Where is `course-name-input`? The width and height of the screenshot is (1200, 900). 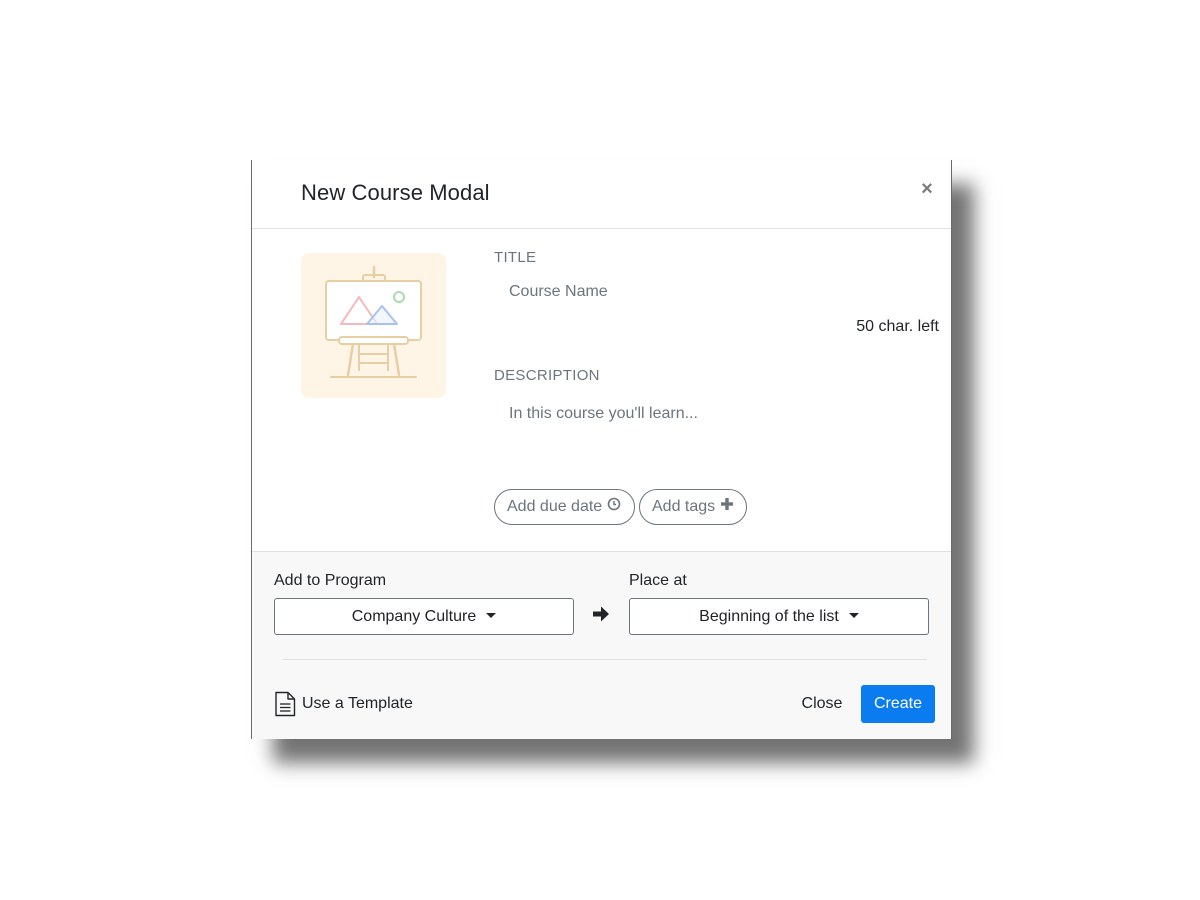
course-name-input is located at coordinates (714, 292).